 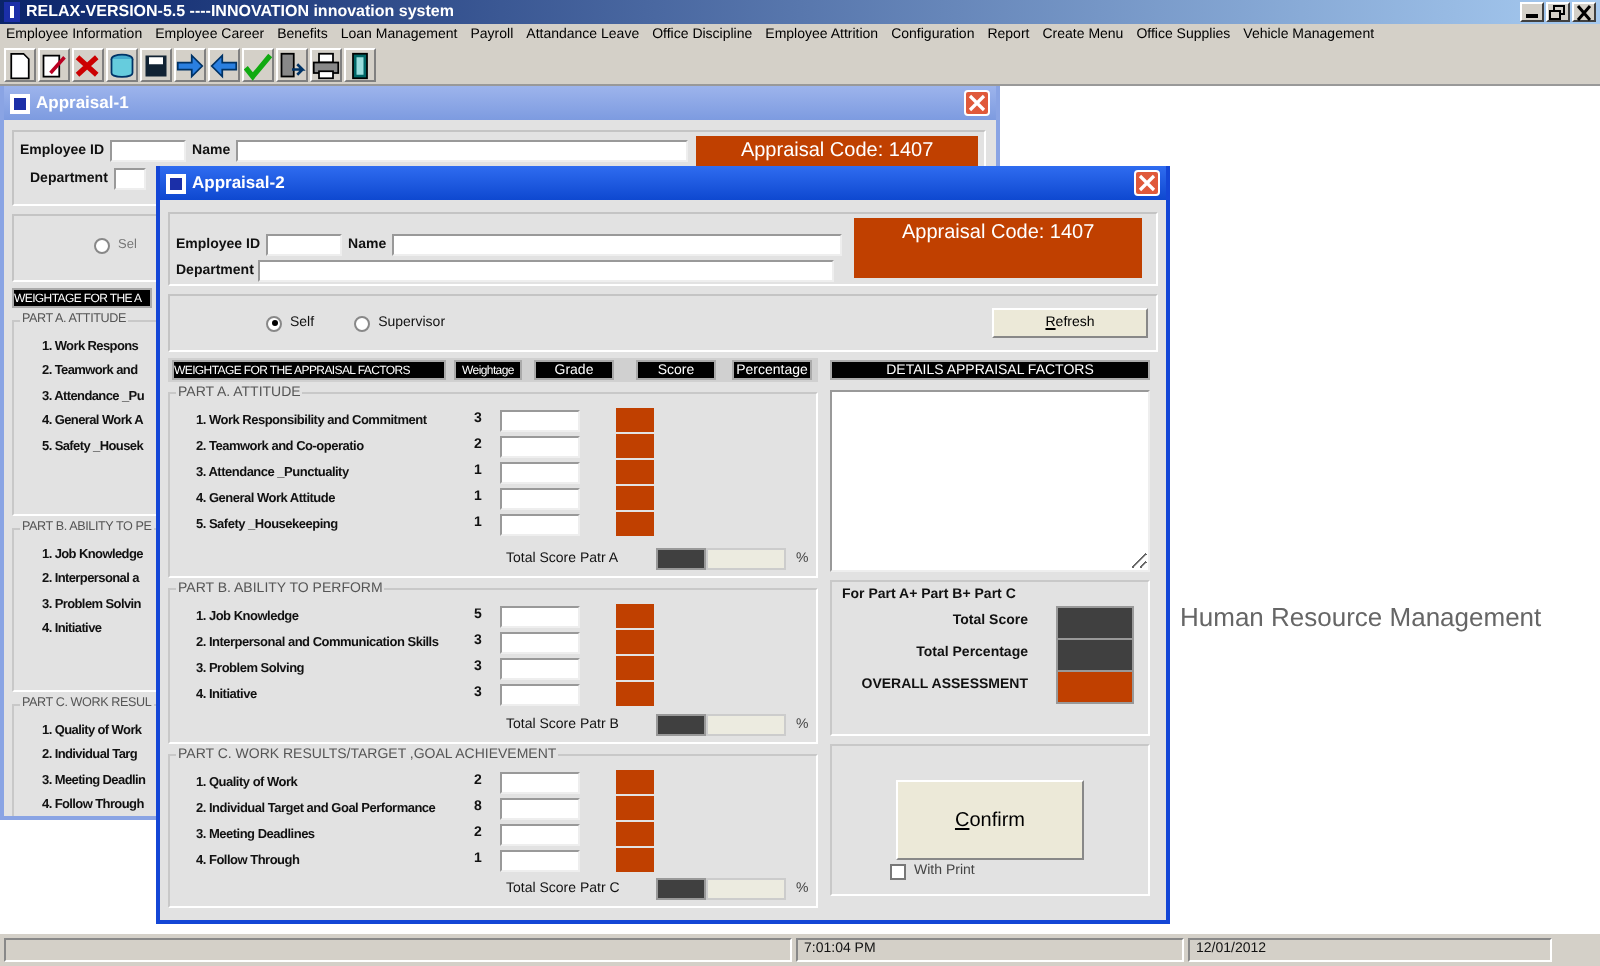 I want to click on desktop-caption: Human Resource Management, so click(x=1361, y=618).